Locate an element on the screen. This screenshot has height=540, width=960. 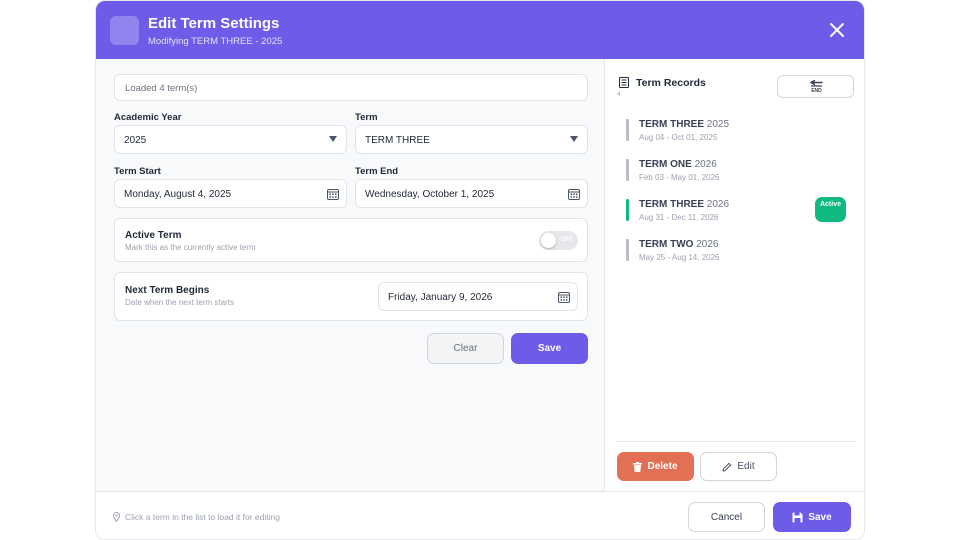
arrow-left-icon is located at coordinates (816, 83).